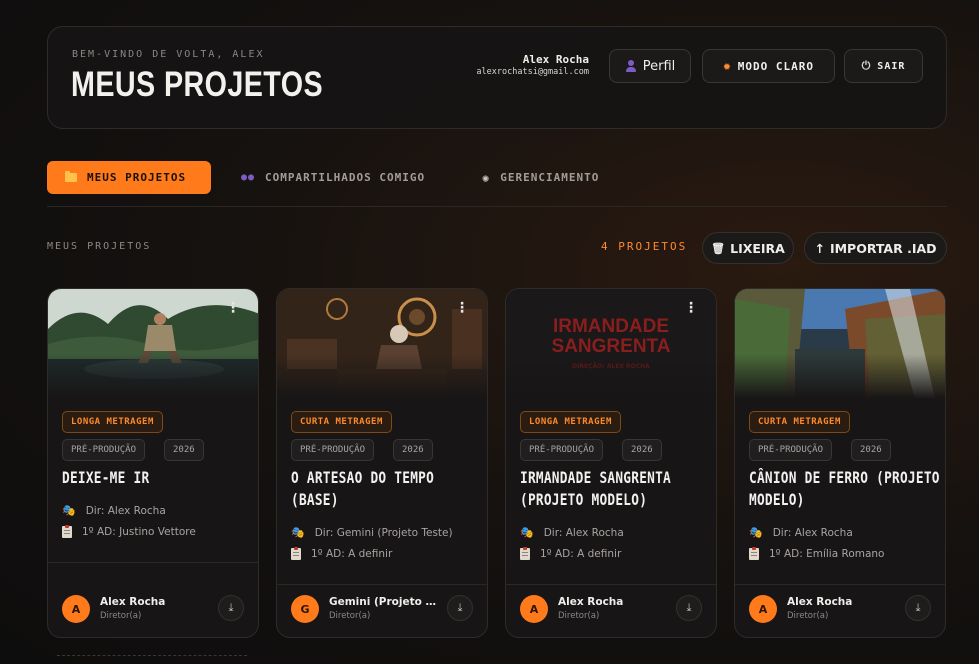 This screenshot has height=664, width=979. I want to click on project-title: DEIXE-ME IR, so click(106, 477).